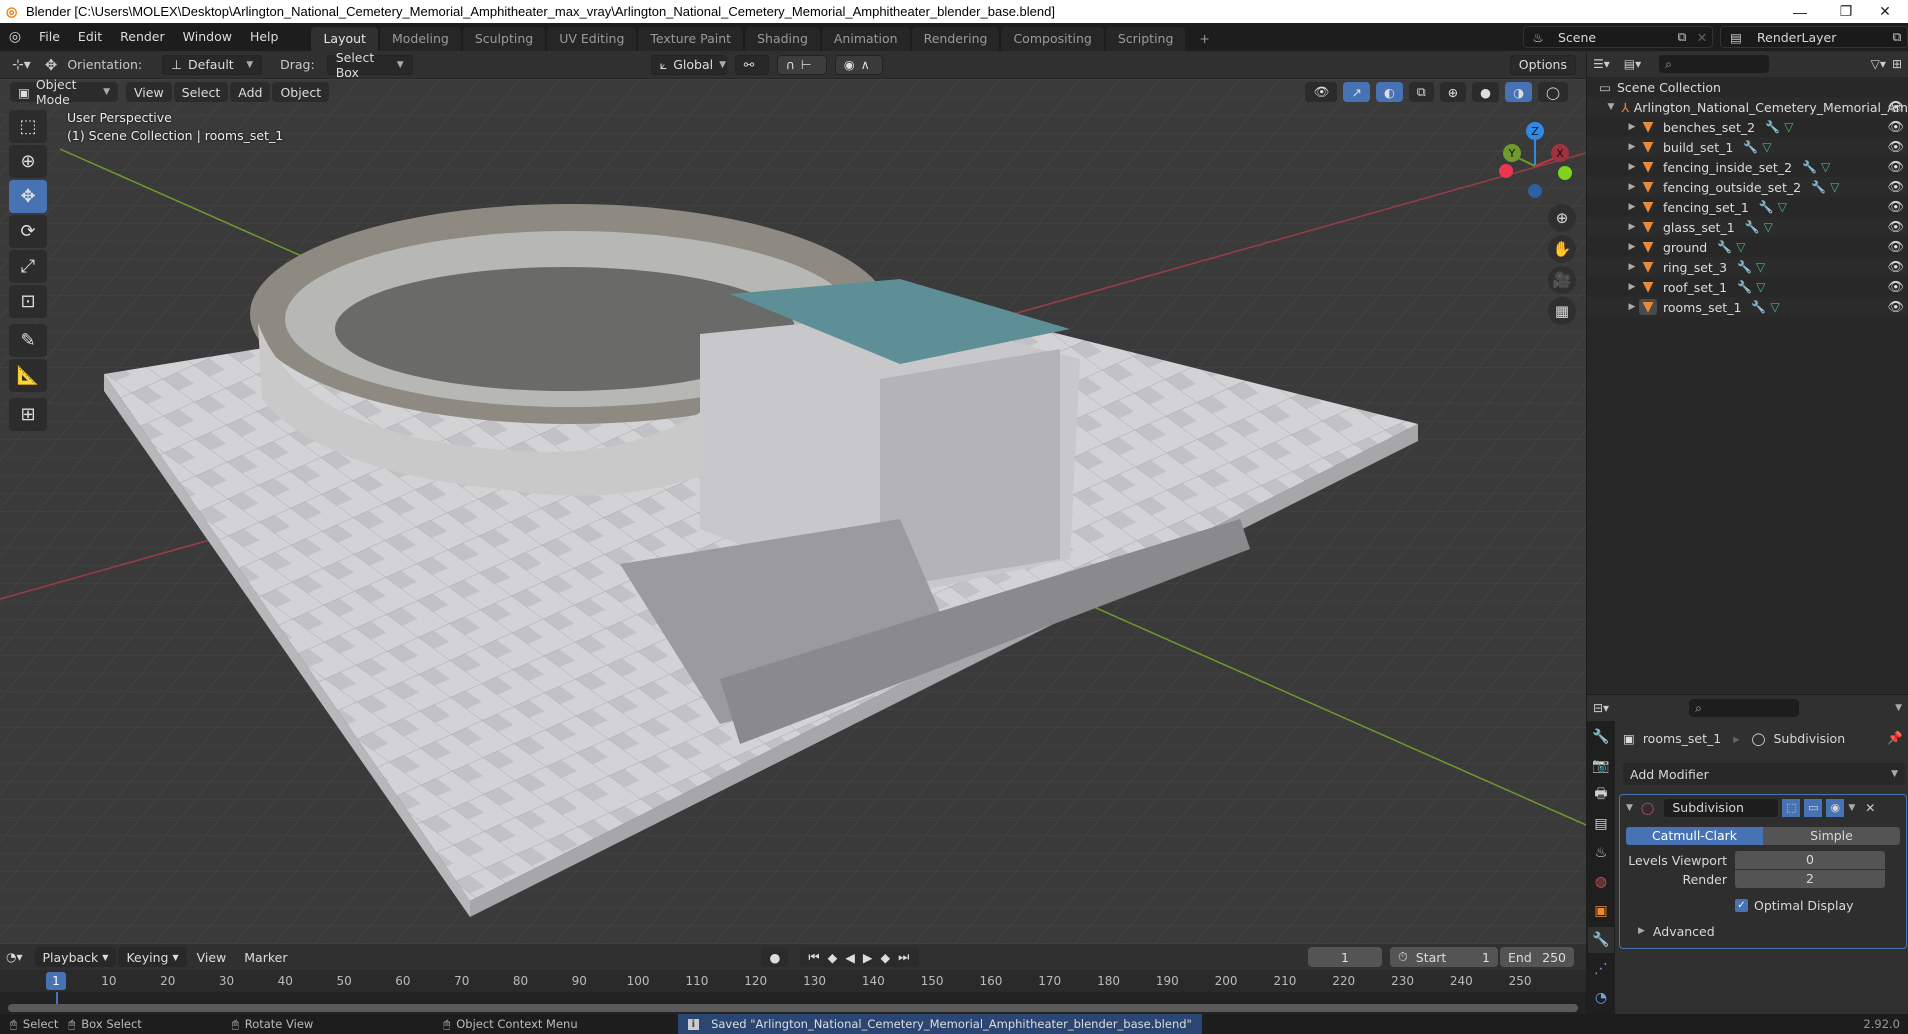 This screenshot has width=1908, height=1034. I want to click on play-reverse-icon: ◀, so click(851, 957).